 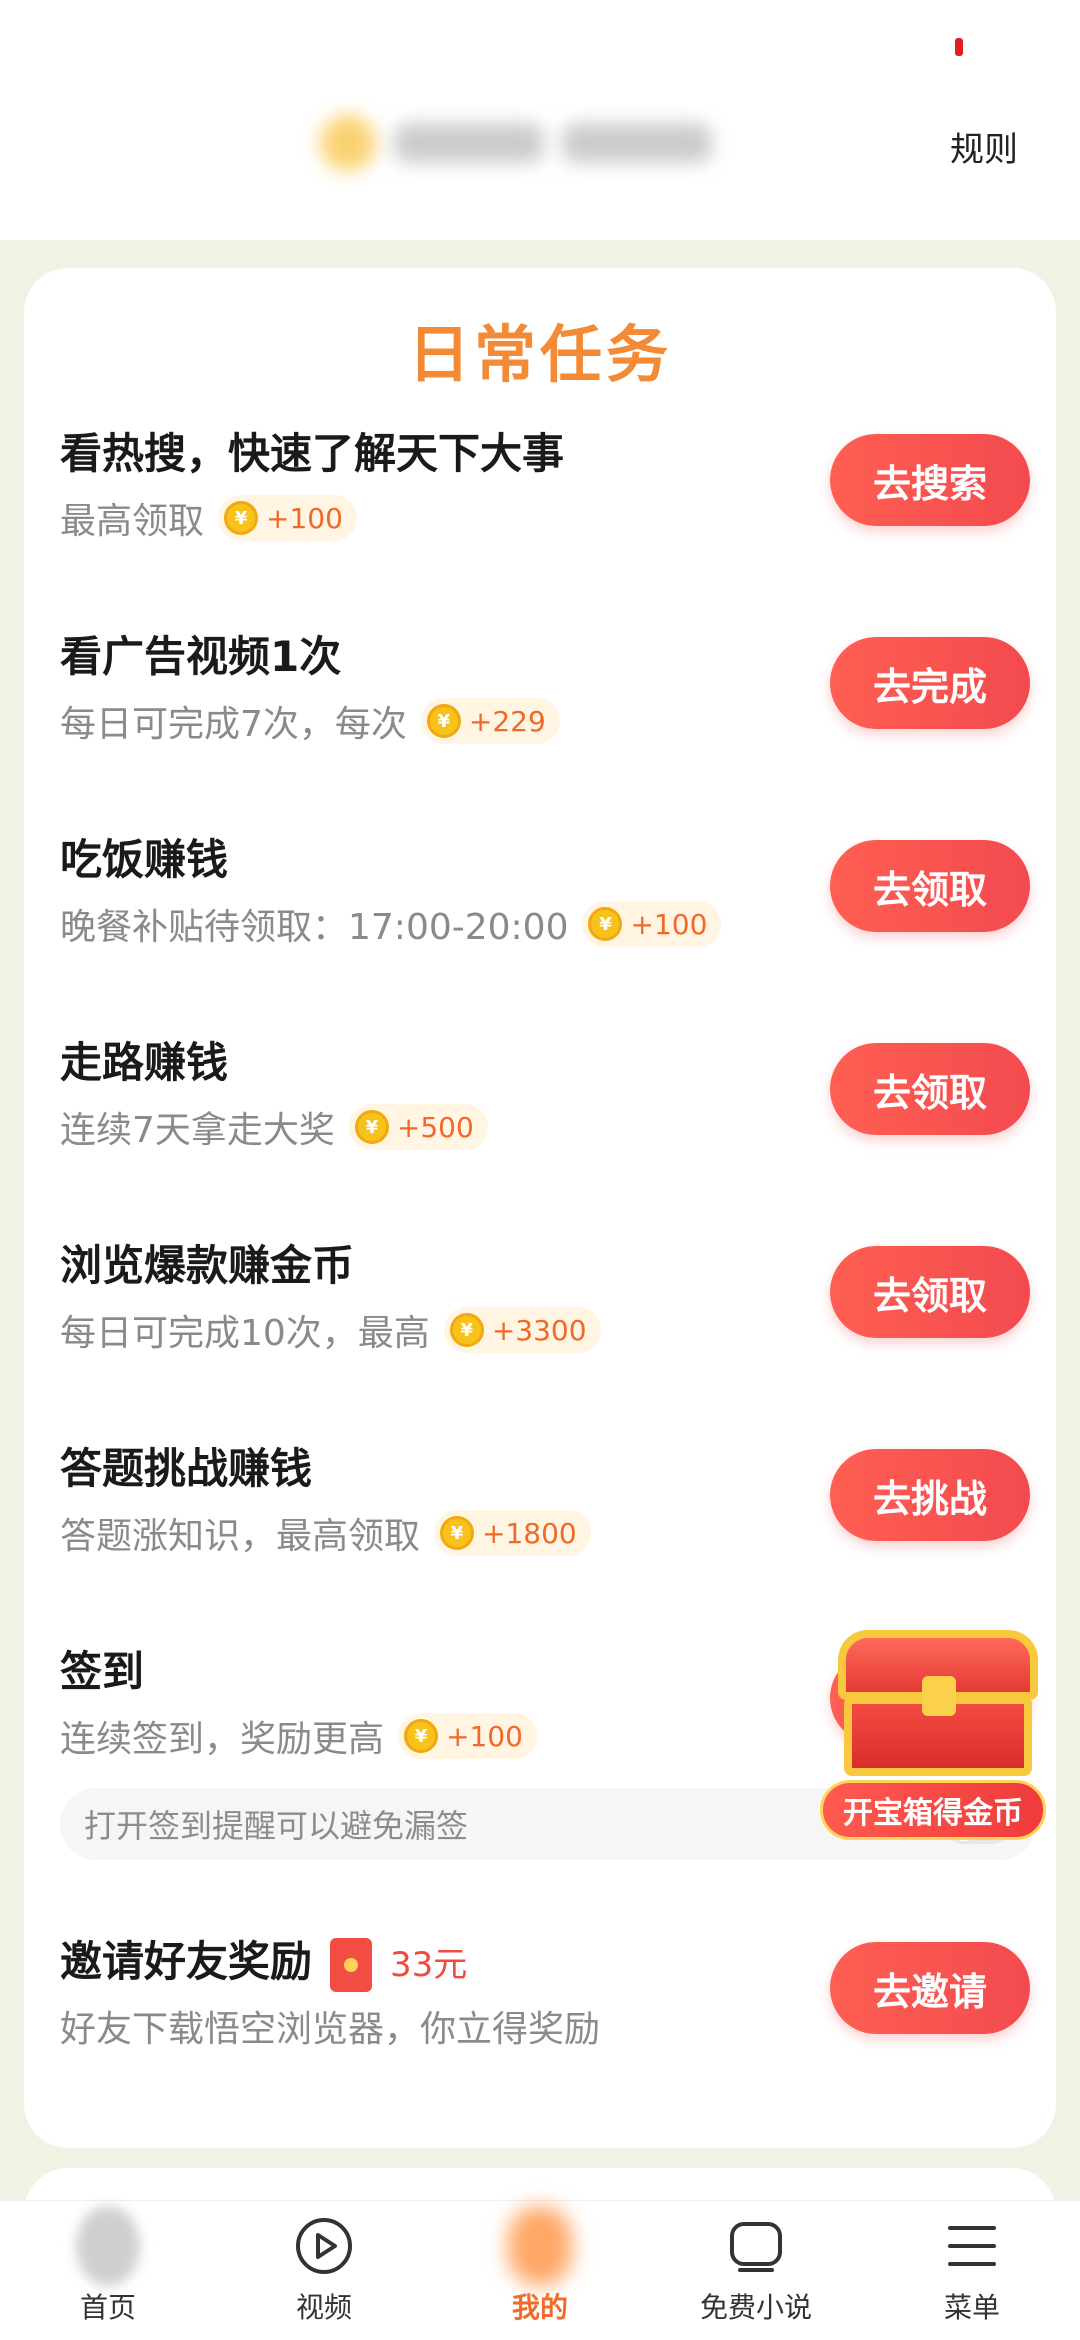 I want to click on play-circle-icon, so click(x=324, y=2246).